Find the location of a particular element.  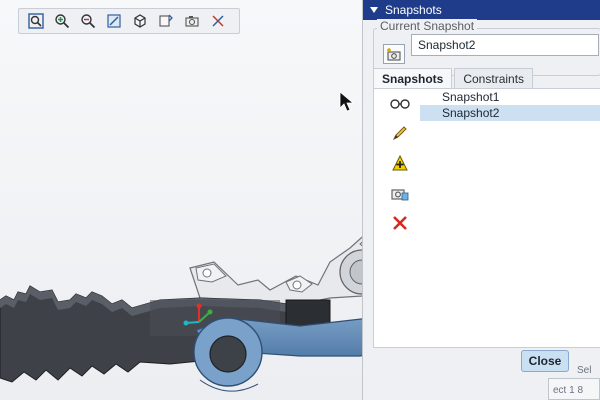

selection-label: Sel is located at coordinates (584, 370).